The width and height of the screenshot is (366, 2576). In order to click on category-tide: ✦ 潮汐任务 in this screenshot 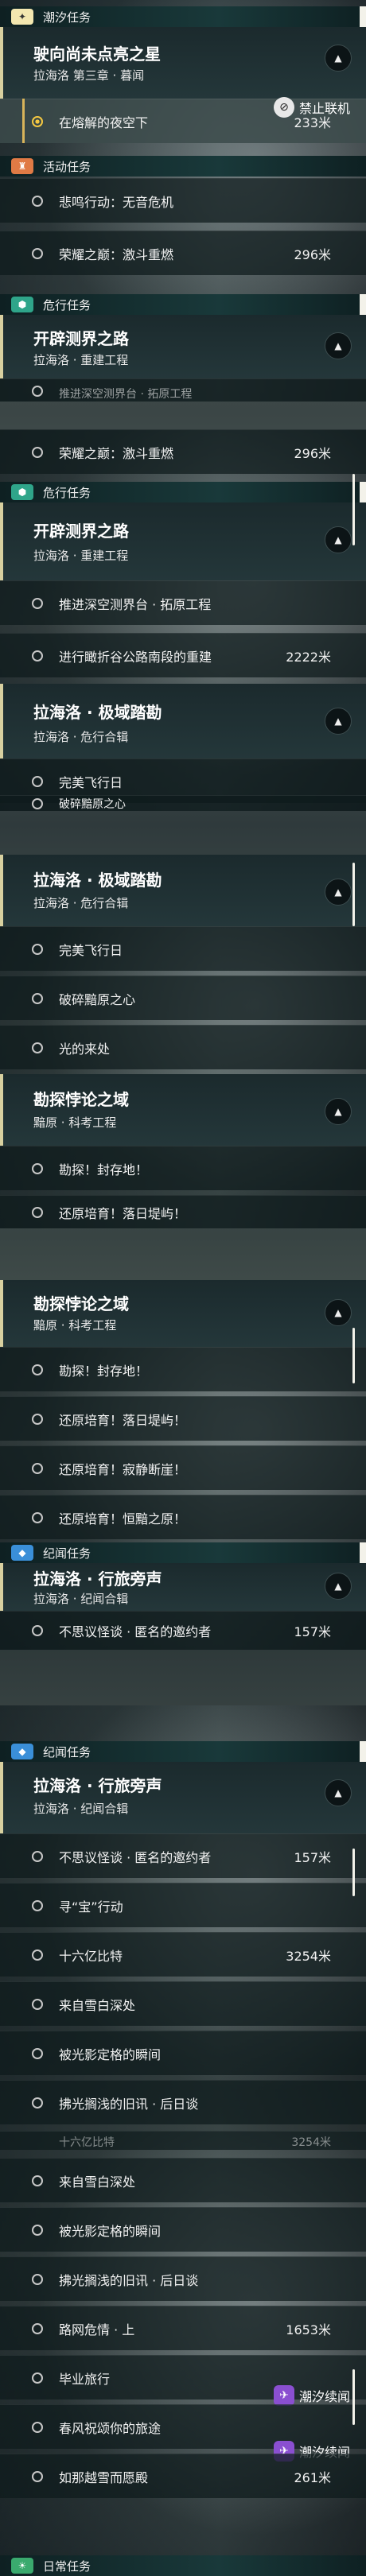, I will do `click(183, 16)`.